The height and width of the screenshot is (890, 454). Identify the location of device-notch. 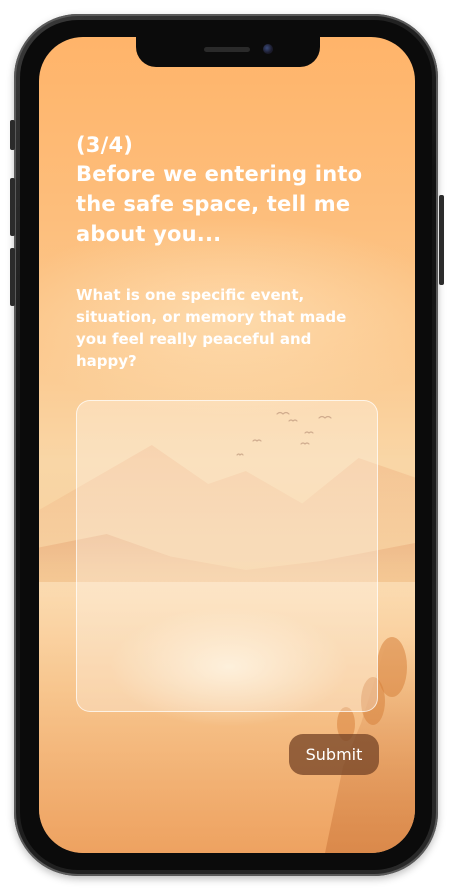
(228, 52).